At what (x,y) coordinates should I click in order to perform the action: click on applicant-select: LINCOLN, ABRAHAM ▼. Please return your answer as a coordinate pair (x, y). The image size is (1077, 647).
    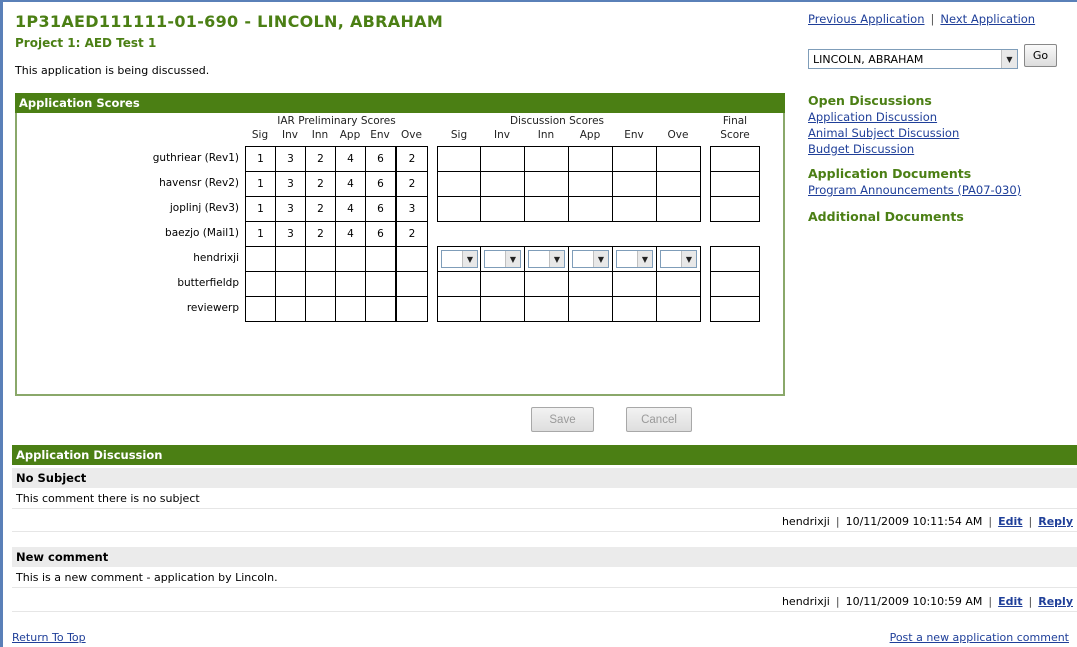
    Looking at the image, I should click on (913, 59).